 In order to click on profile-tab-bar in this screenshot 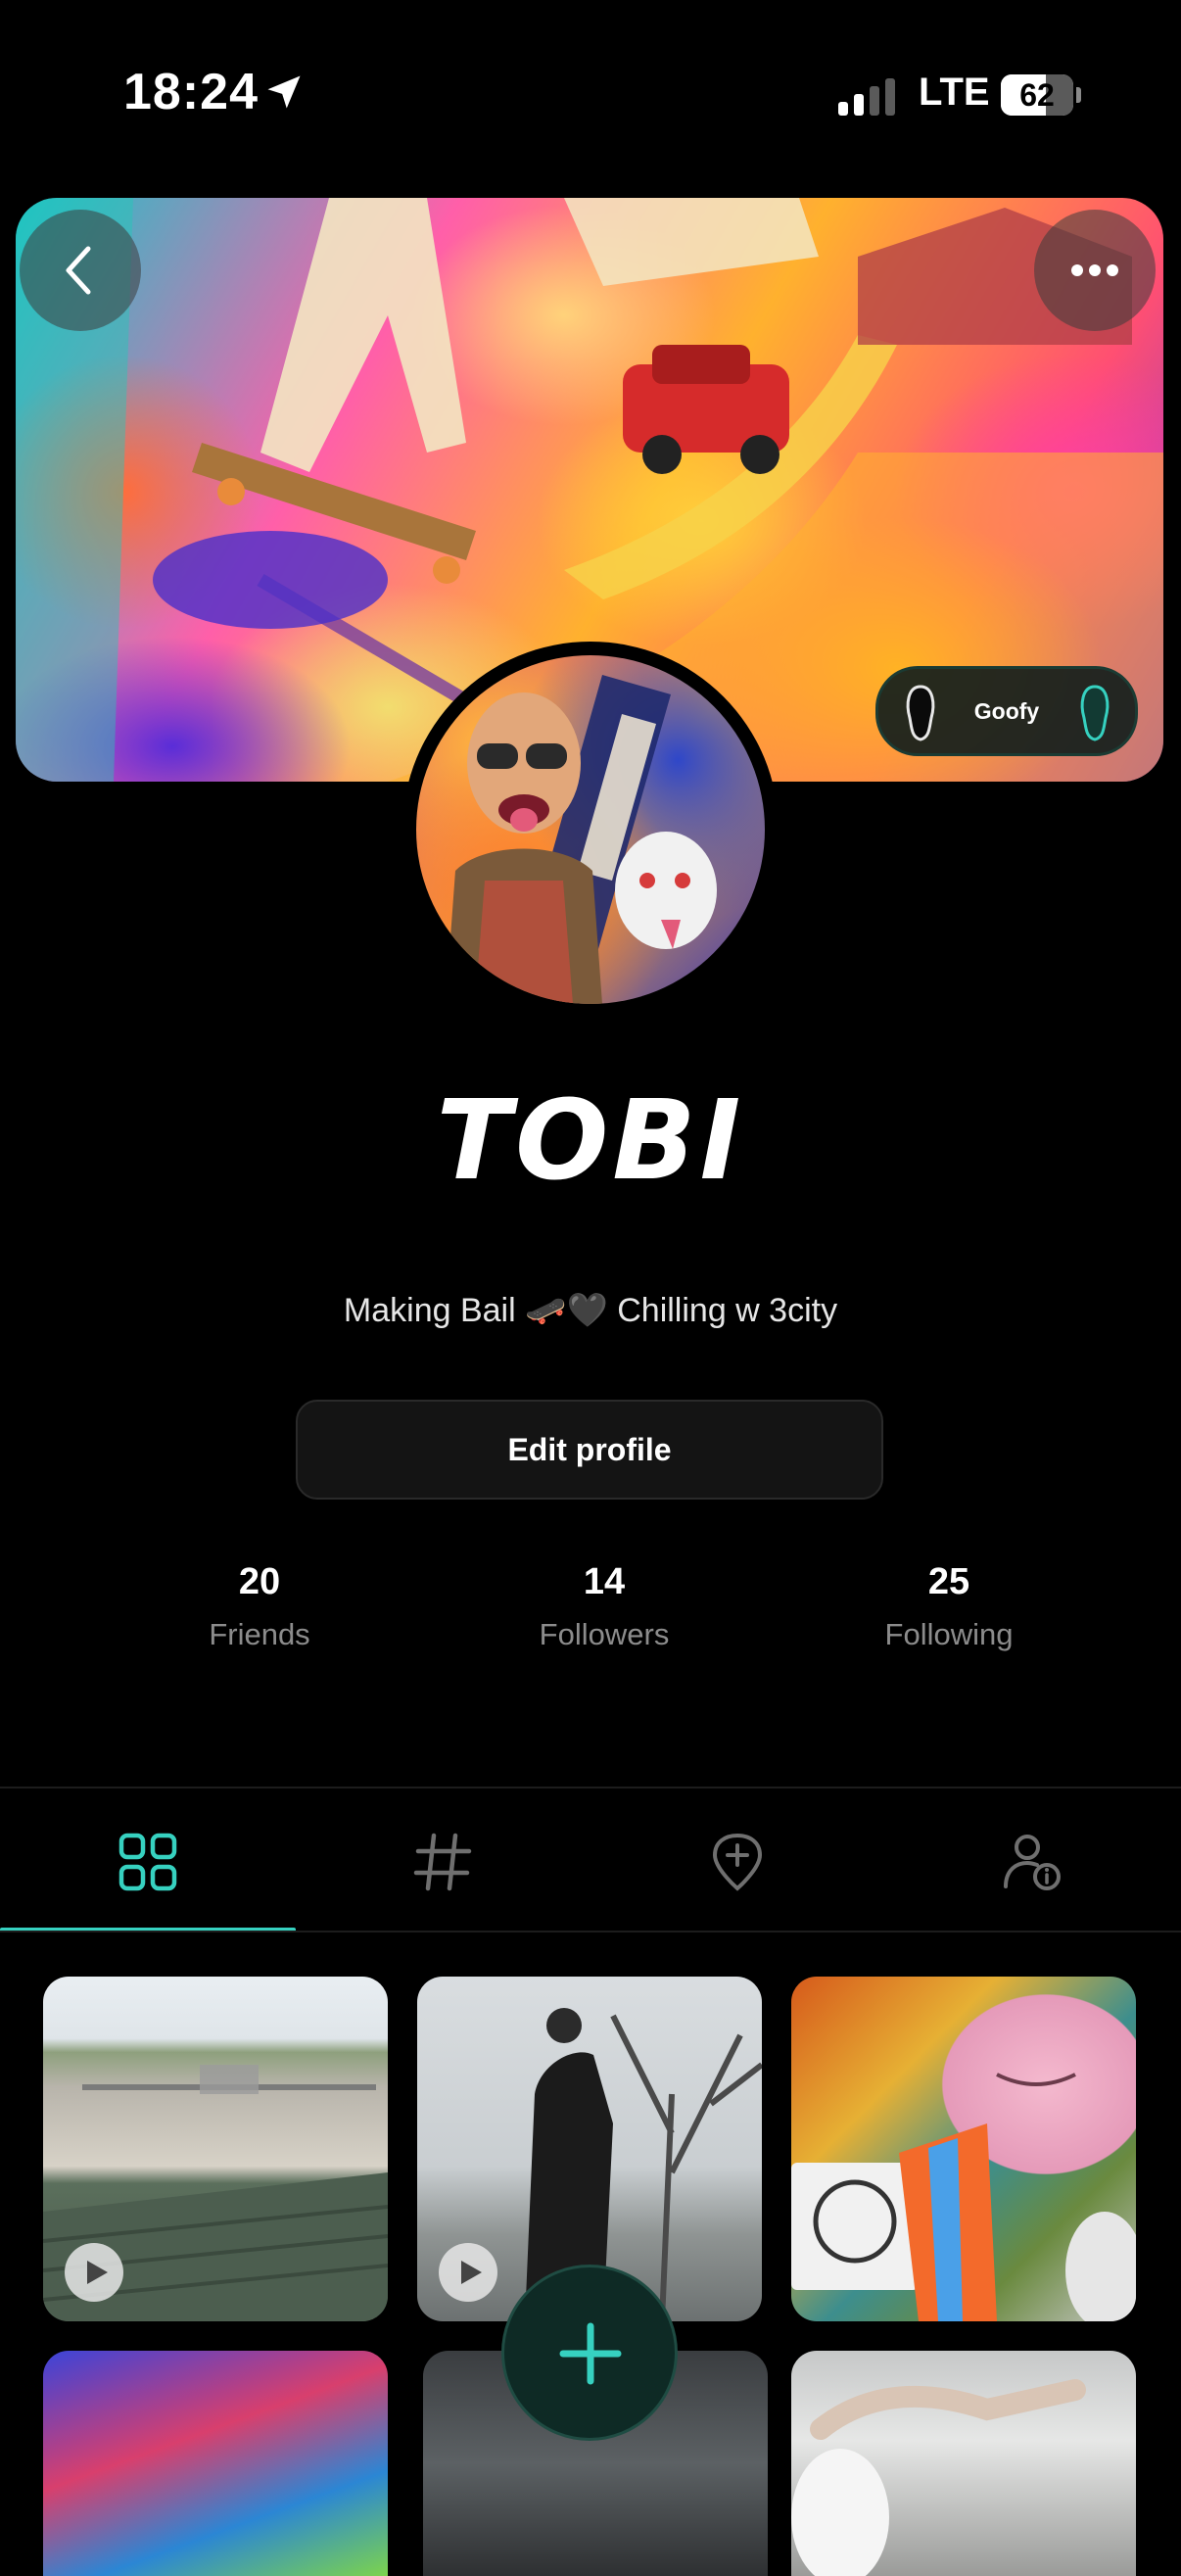, I will do `click(590, 1860)`.